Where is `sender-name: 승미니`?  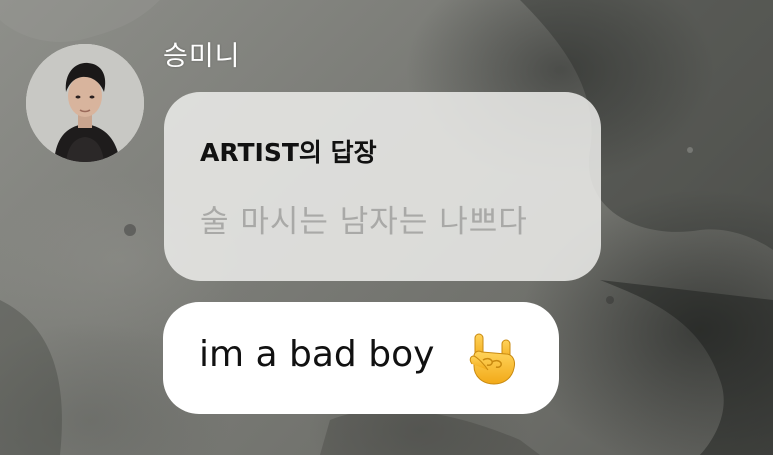
sender-name: 승미니 is located at coordinates (202, 56).